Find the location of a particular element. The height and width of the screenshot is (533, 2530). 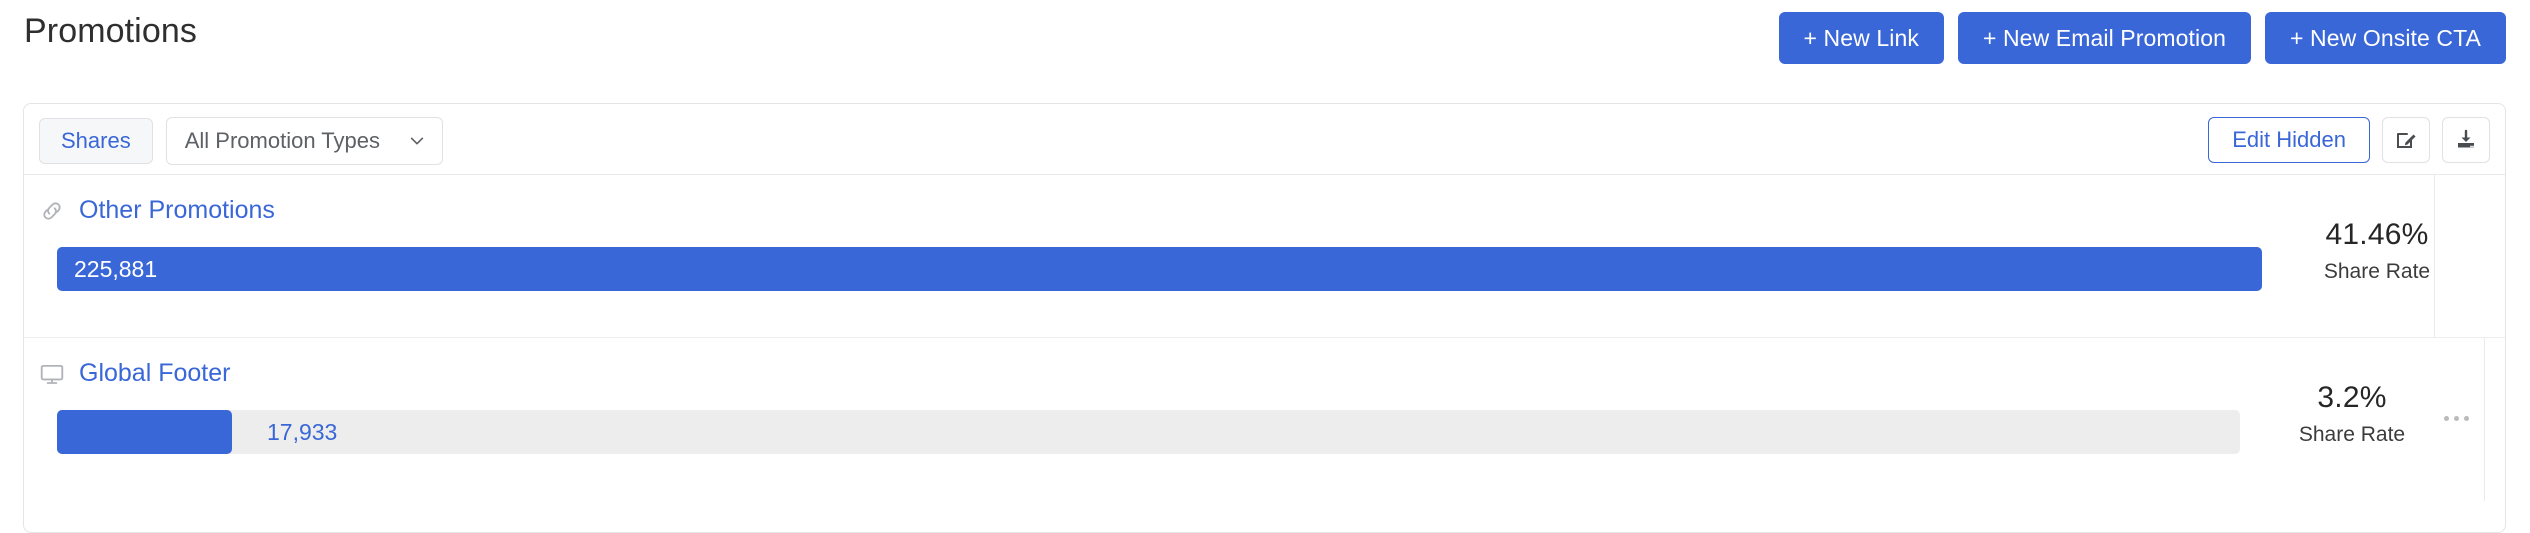

download-icon is located at coordinates (2466, 138).